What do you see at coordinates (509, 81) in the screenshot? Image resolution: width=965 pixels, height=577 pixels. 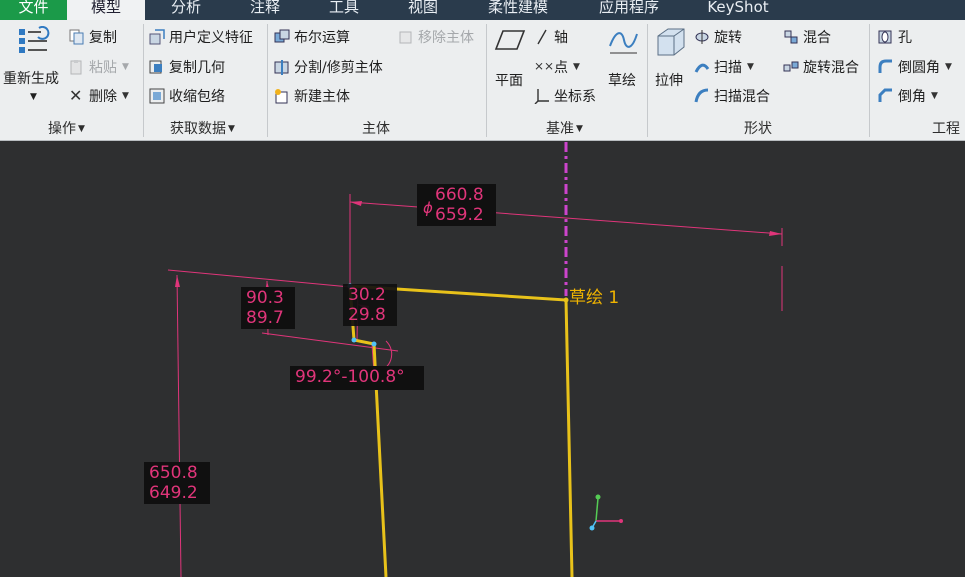 I see `plane-label: 平面` at bounding box center [509, 81].